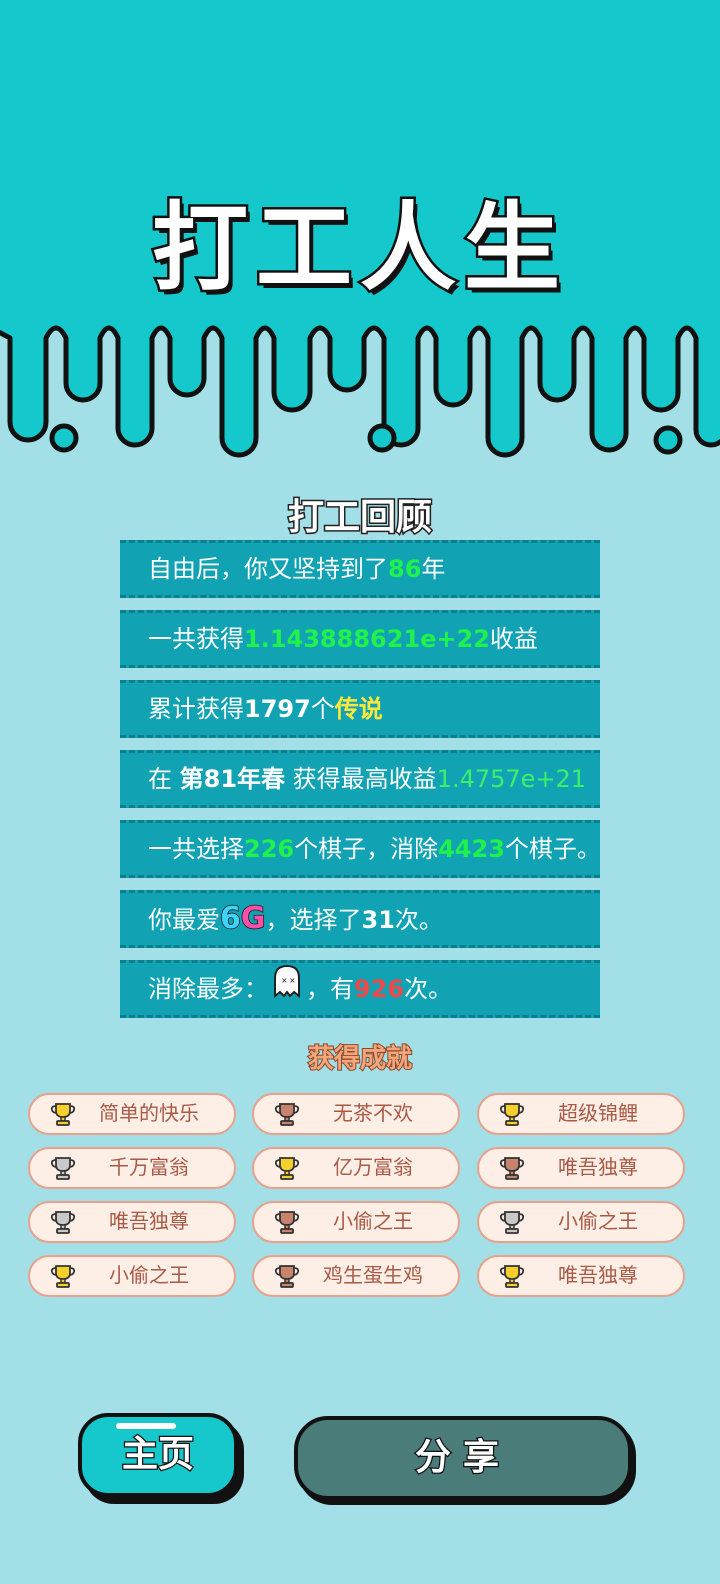  What do you see at coordinates (359, 518) in the screenshot?
I see `review-title: 打工回顾` at bounding box center [359, 518].